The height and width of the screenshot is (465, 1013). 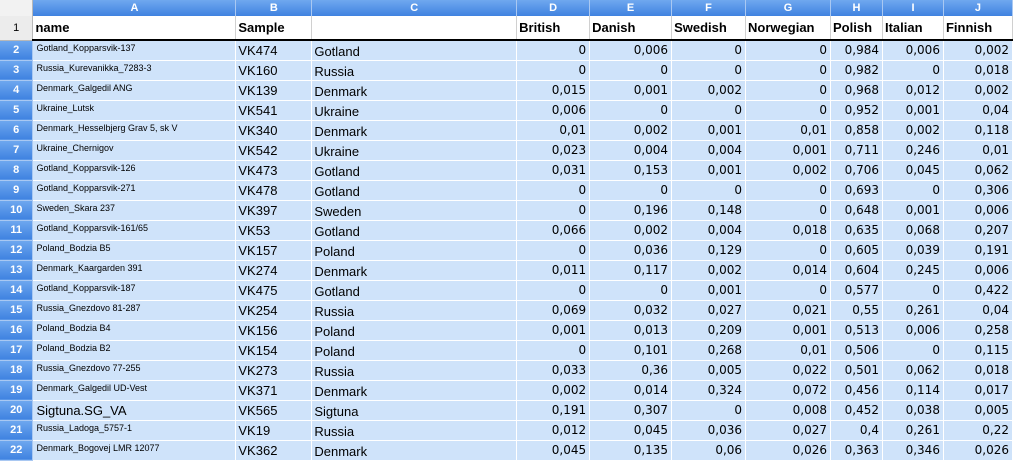 I want to click on cell-finnish: 0,22, so click(x=978, y=430).